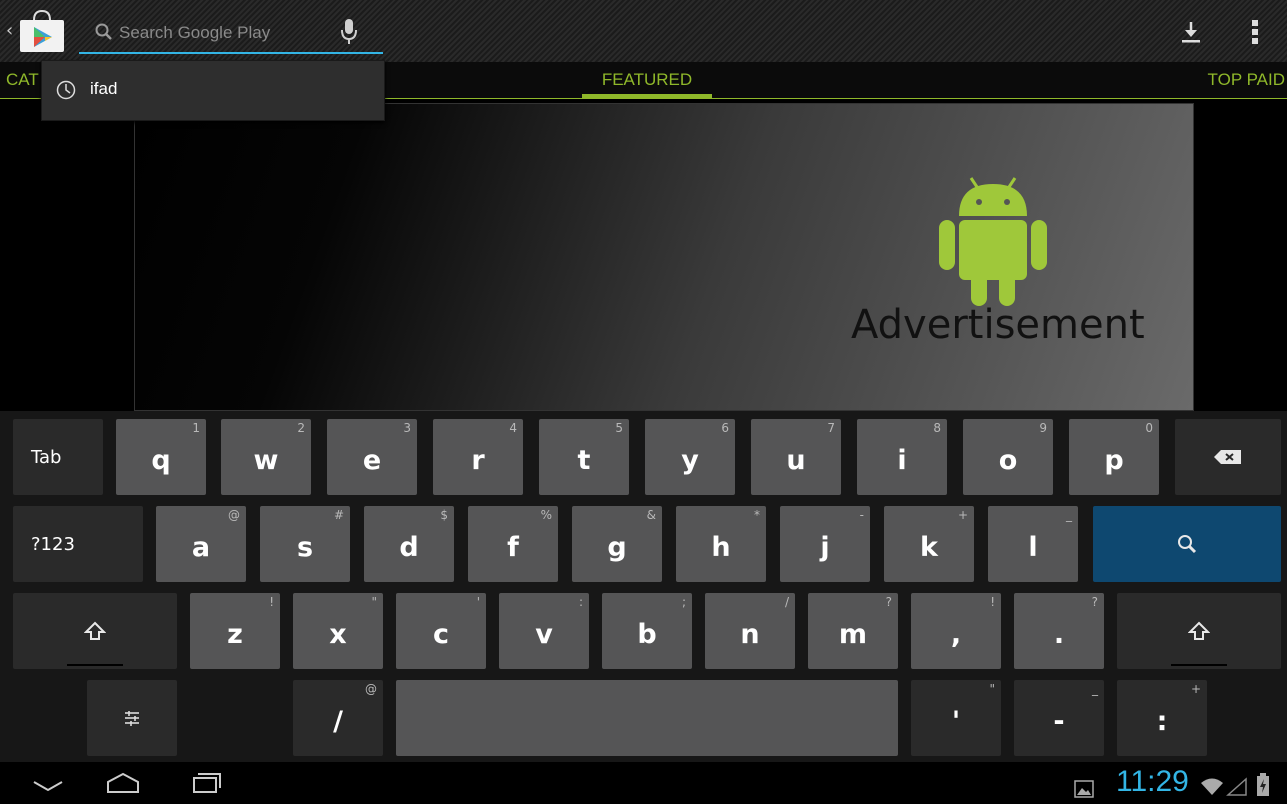 This screenshot has height=804, width=1287. What do you see at coordinates (371, 689) in the screenshot?
I see `key-hint: @` at bounding box center [371, 689].